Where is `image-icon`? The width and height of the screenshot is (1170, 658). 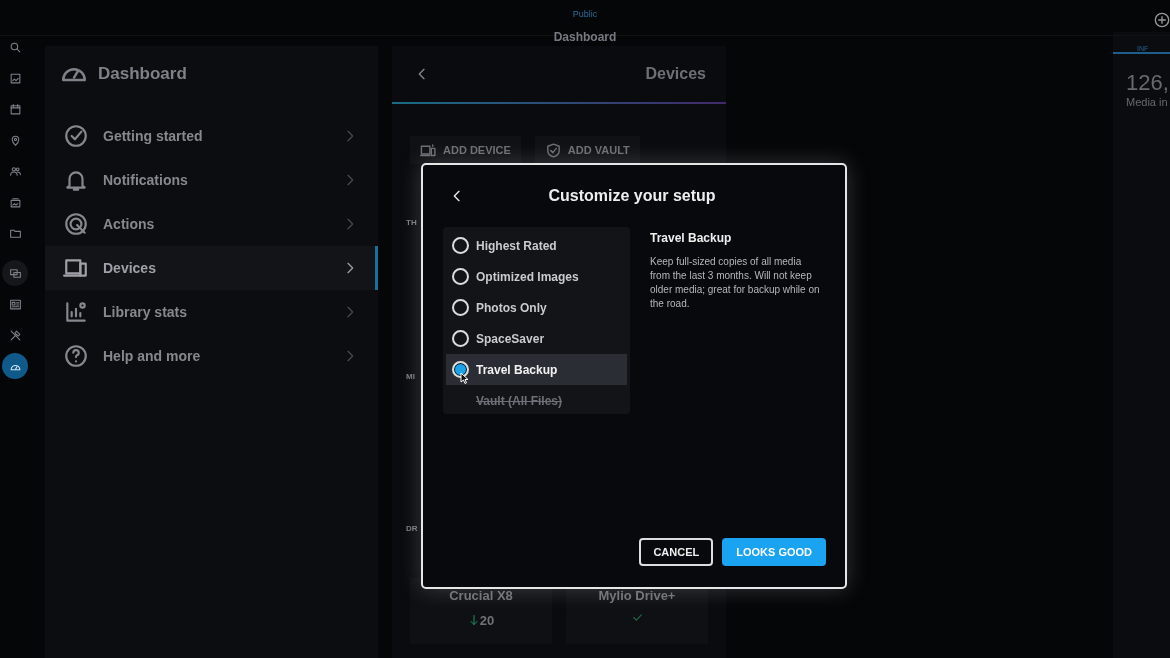 image-icon is located at coordinates (15, 78).